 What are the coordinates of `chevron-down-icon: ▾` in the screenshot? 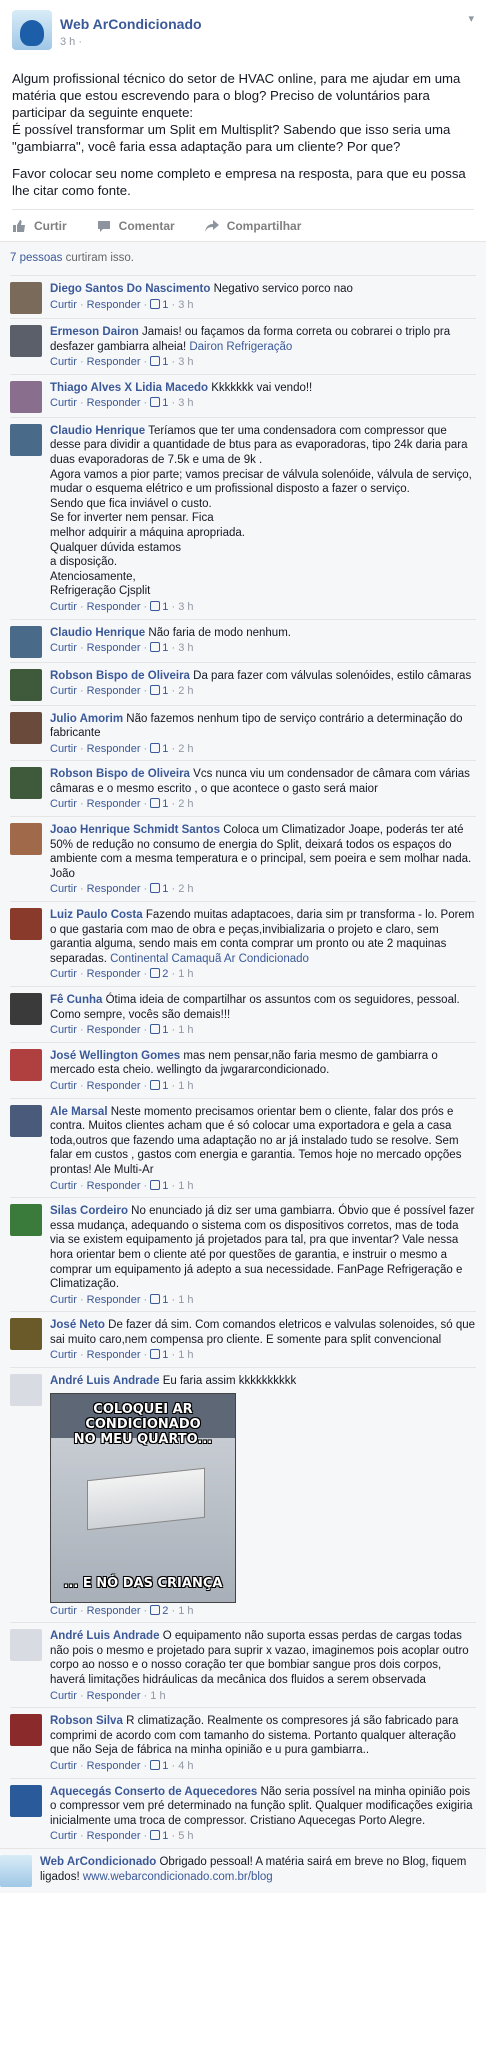 It's located at (471, 18).